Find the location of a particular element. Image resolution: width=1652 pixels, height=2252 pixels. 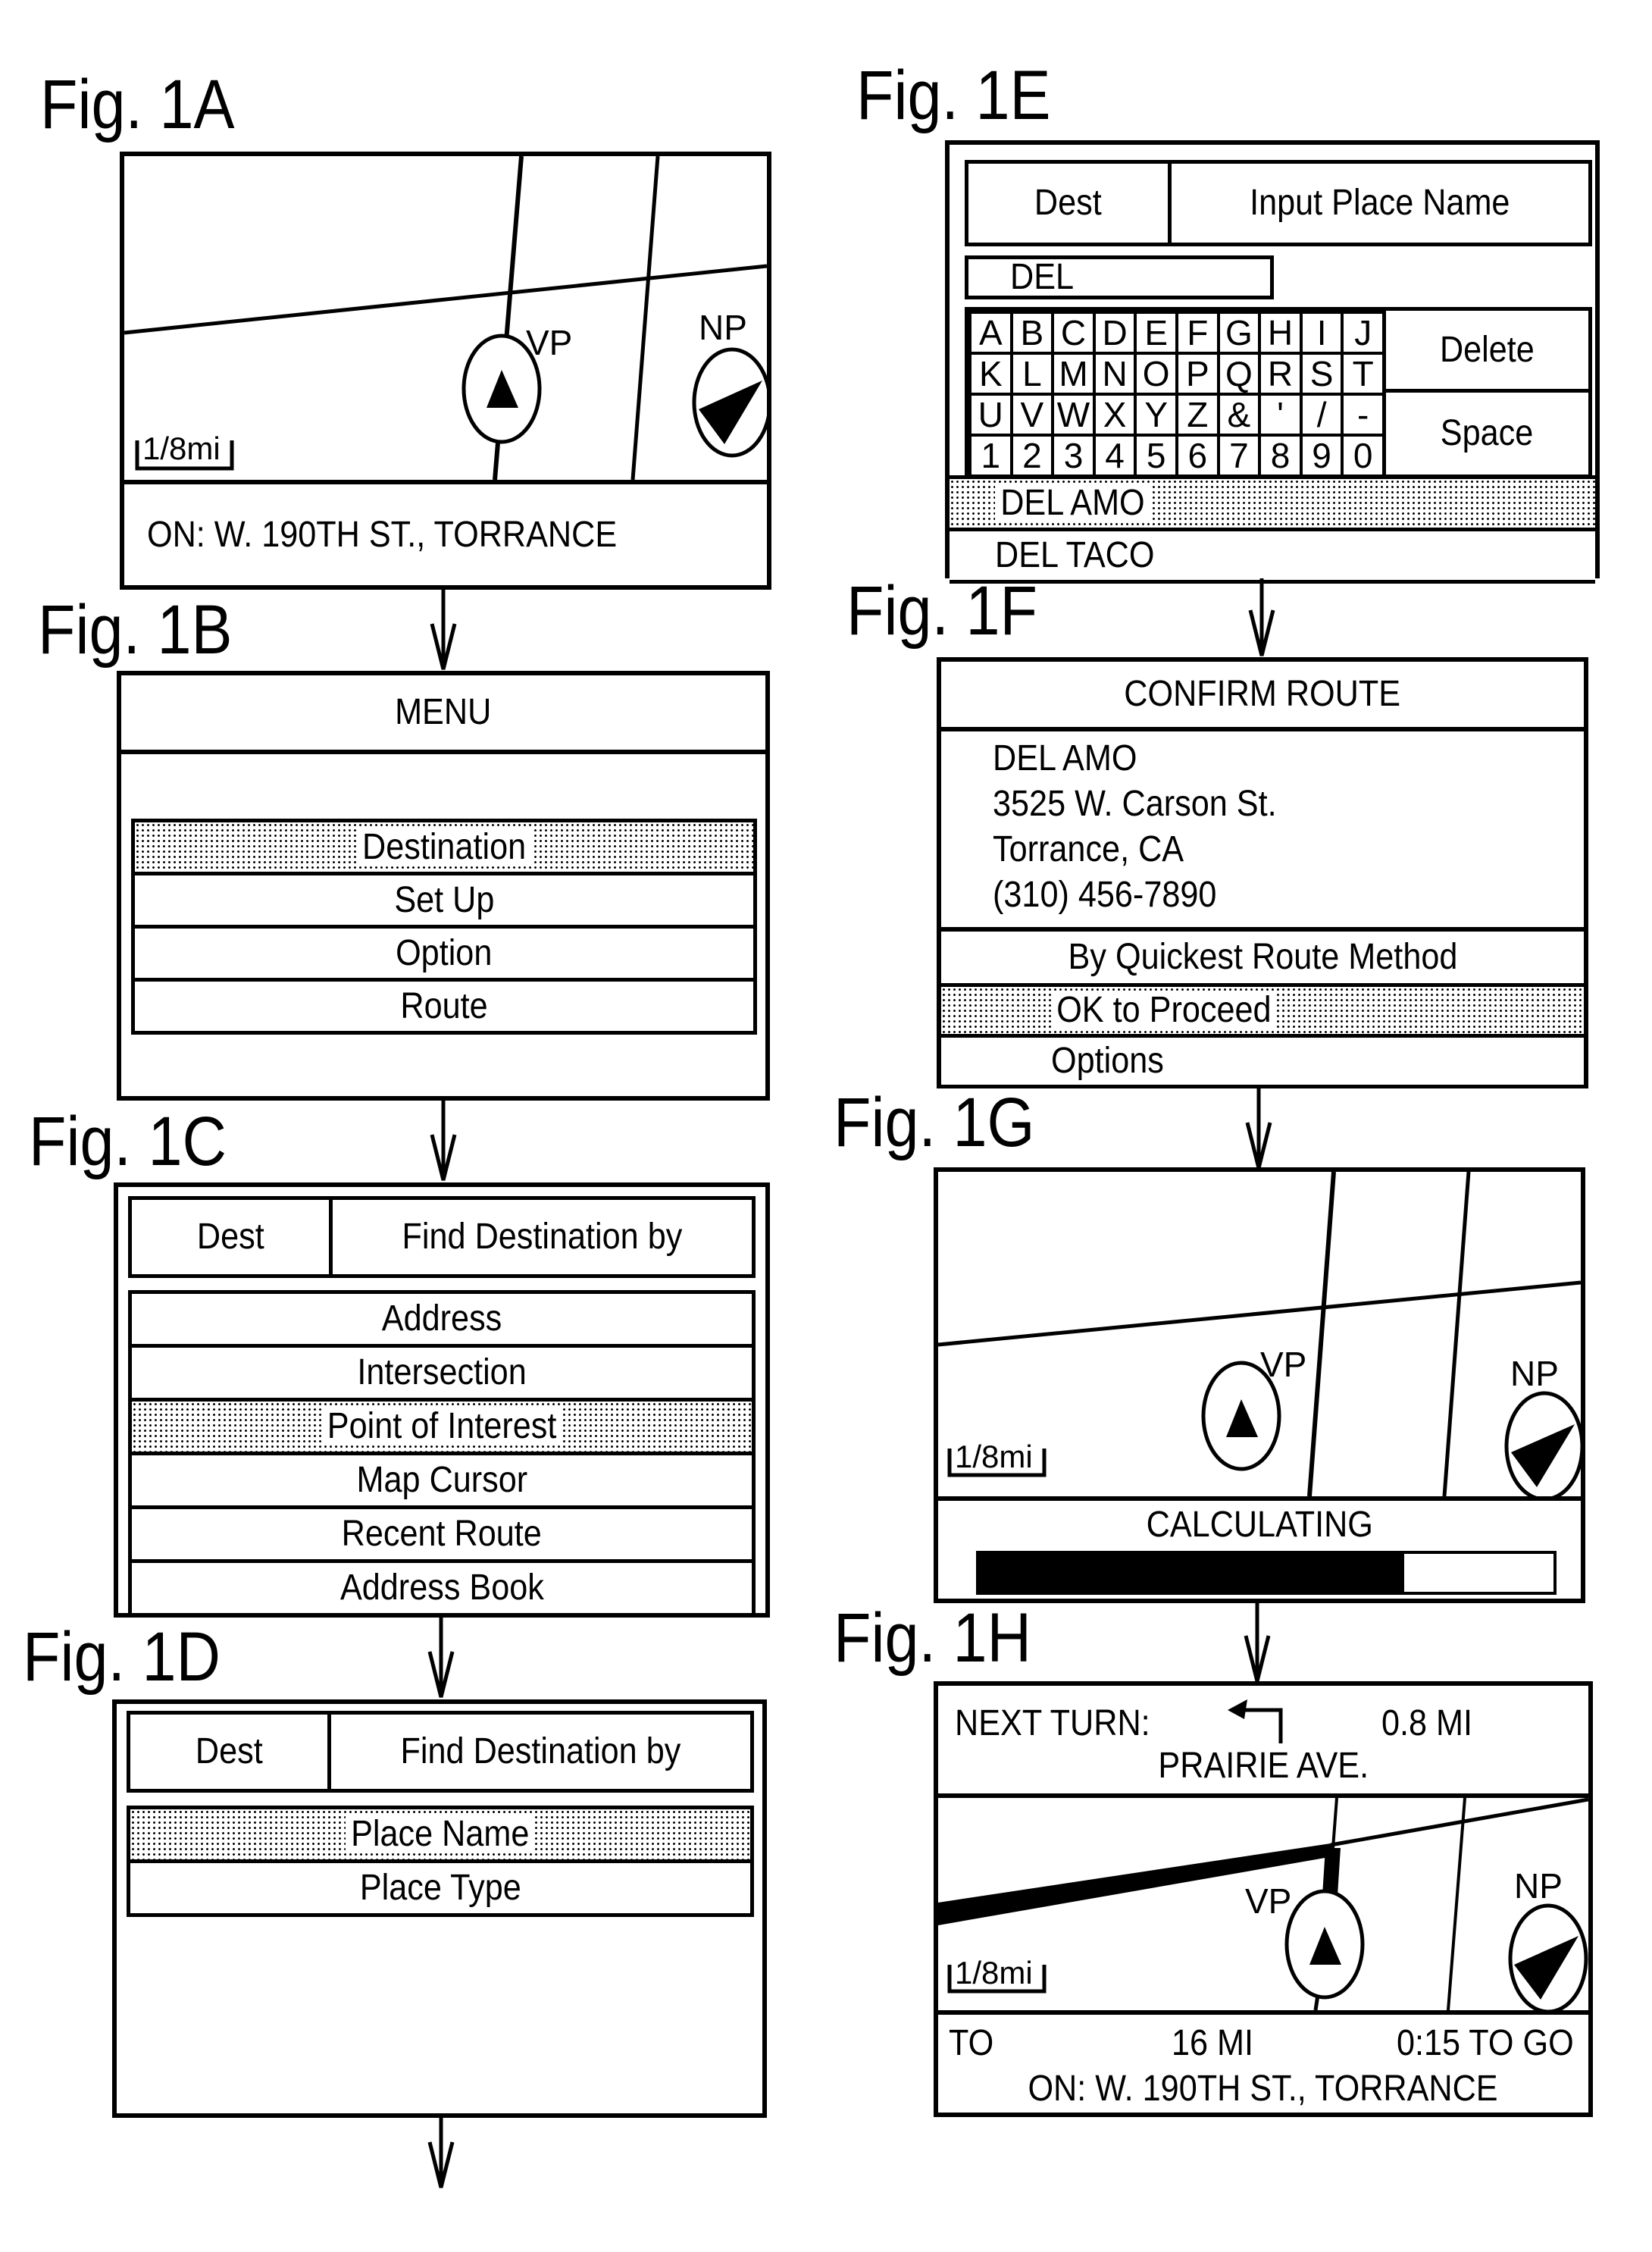

destination-method-item: Address Book is located at coordinates (442, 1588).